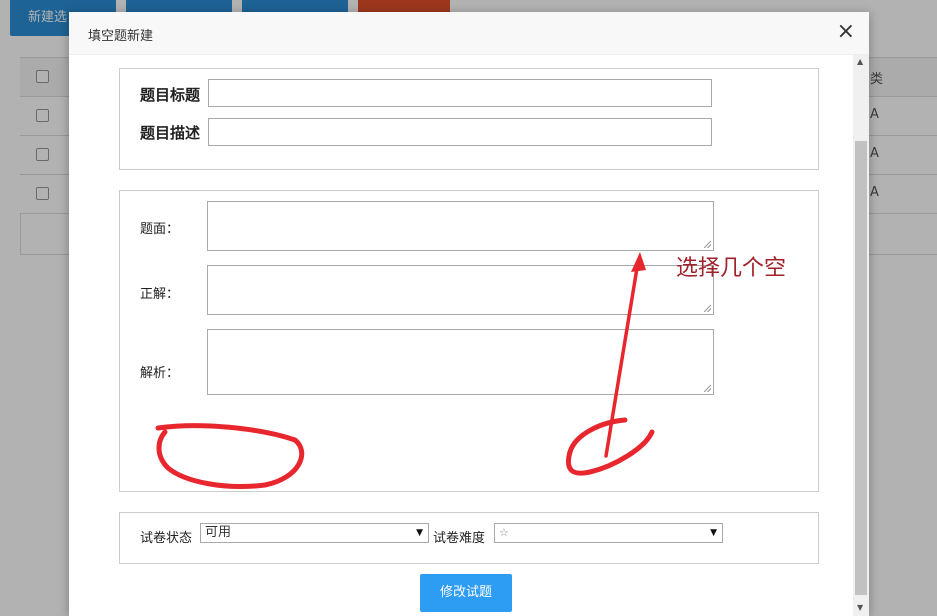 The height and width of the screenshot is (616, 937). Describe the element at coordinates (731, 268) in the screenshot. I see `annotation-text: 选择几个空` at that location.